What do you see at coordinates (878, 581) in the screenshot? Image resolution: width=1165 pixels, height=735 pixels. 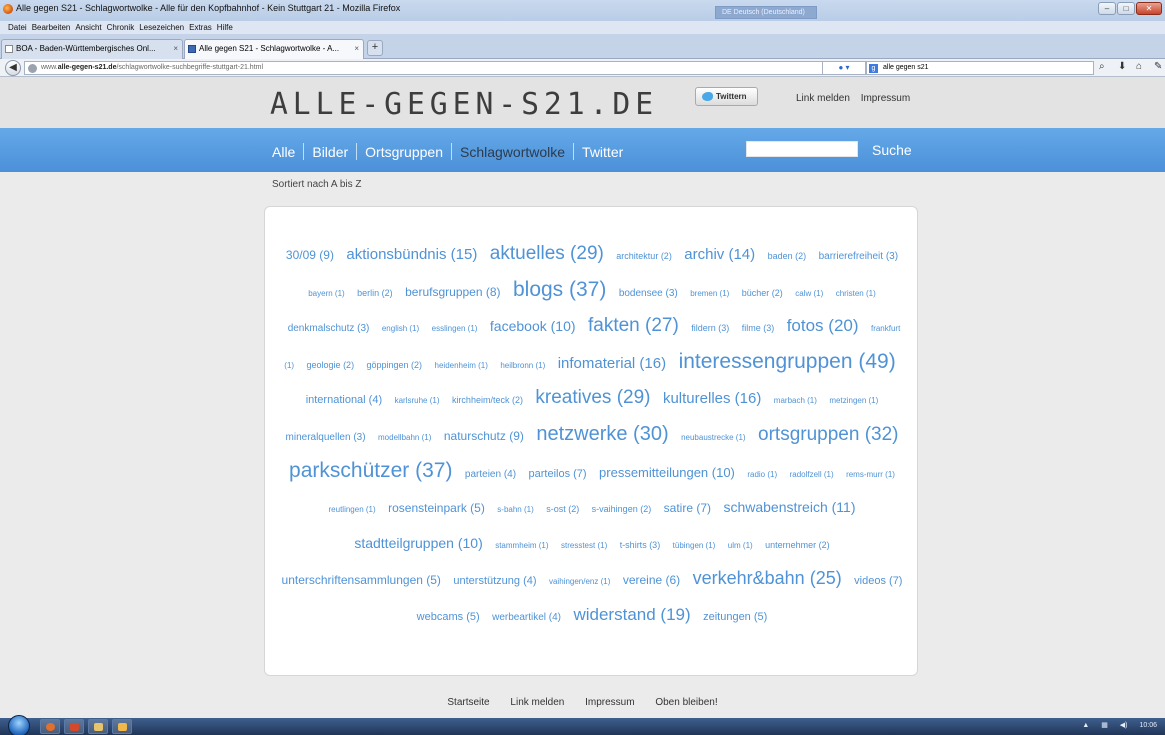 I see `tag-cloud-item: videos (7)` at bounding box center [878, 581].